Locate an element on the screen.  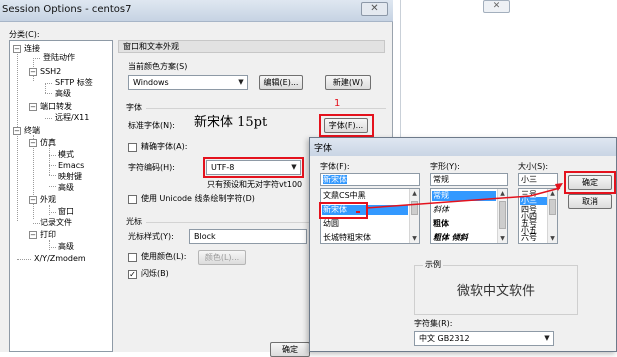
sample-text: 微软中文软件 is located at coordinates (495, 291).